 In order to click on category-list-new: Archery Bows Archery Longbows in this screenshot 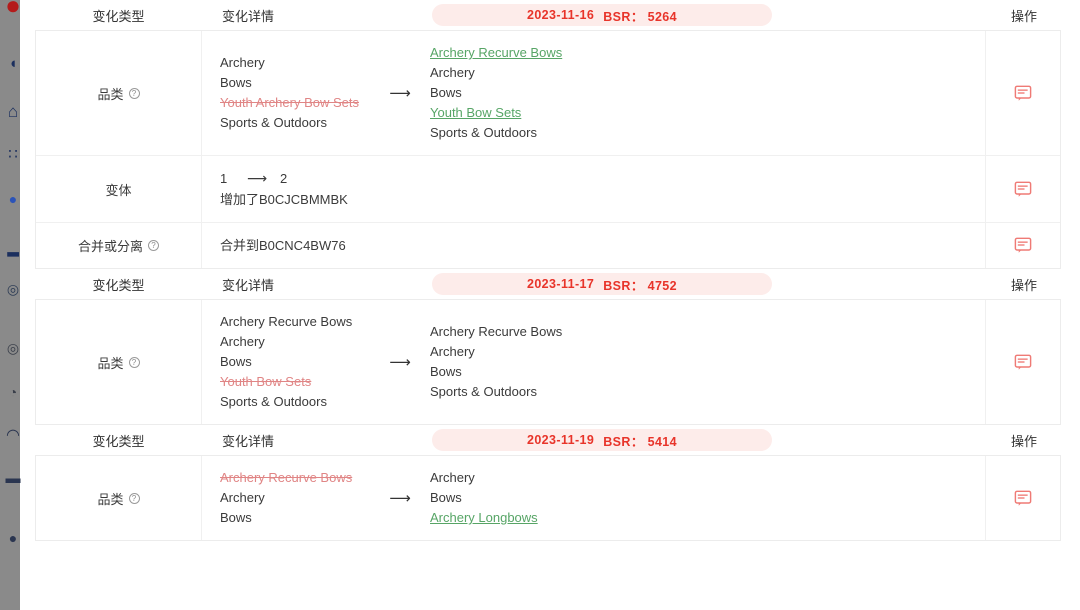, I will do `click(545, 498)`.